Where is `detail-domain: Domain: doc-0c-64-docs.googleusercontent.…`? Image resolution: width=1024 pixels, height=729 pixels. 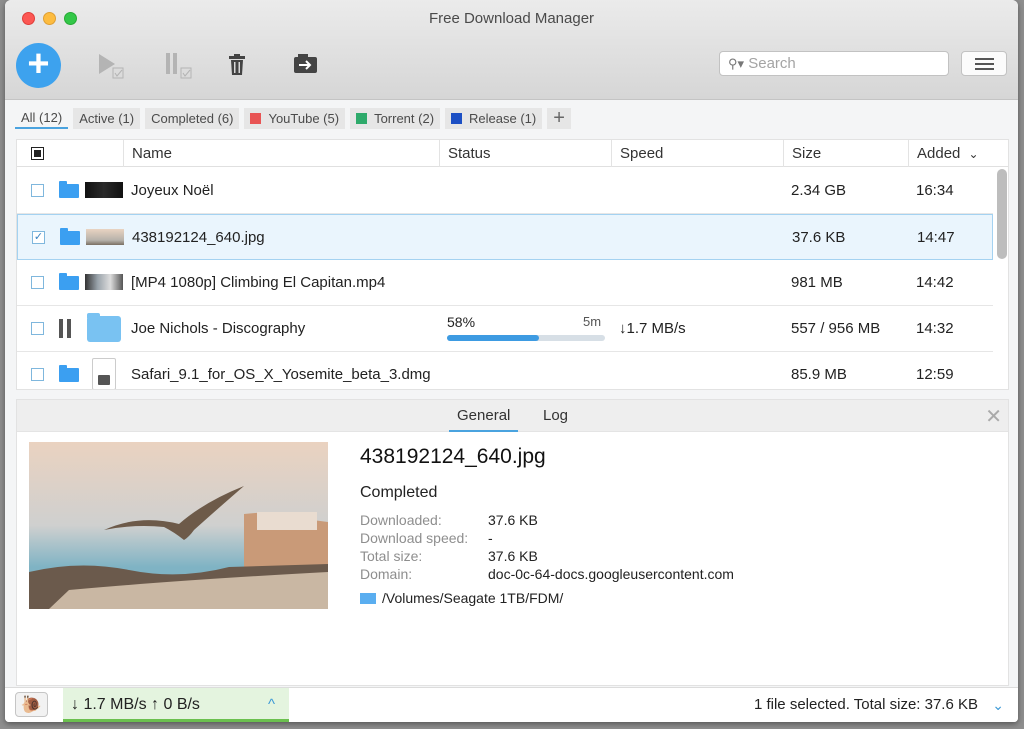 detail-domain: Domain: doc-0c-64-docs.googleusercontent.… is located at coordinates (547, 574).